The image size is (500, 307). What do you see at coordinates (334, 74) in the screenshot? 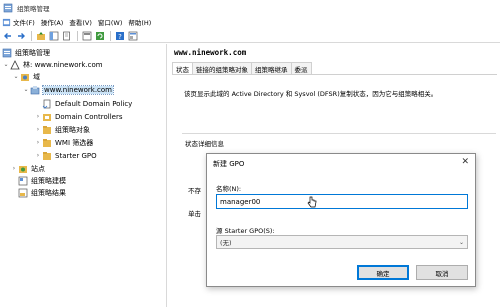
I see `tab-divider` at bounding box center [334, 74].